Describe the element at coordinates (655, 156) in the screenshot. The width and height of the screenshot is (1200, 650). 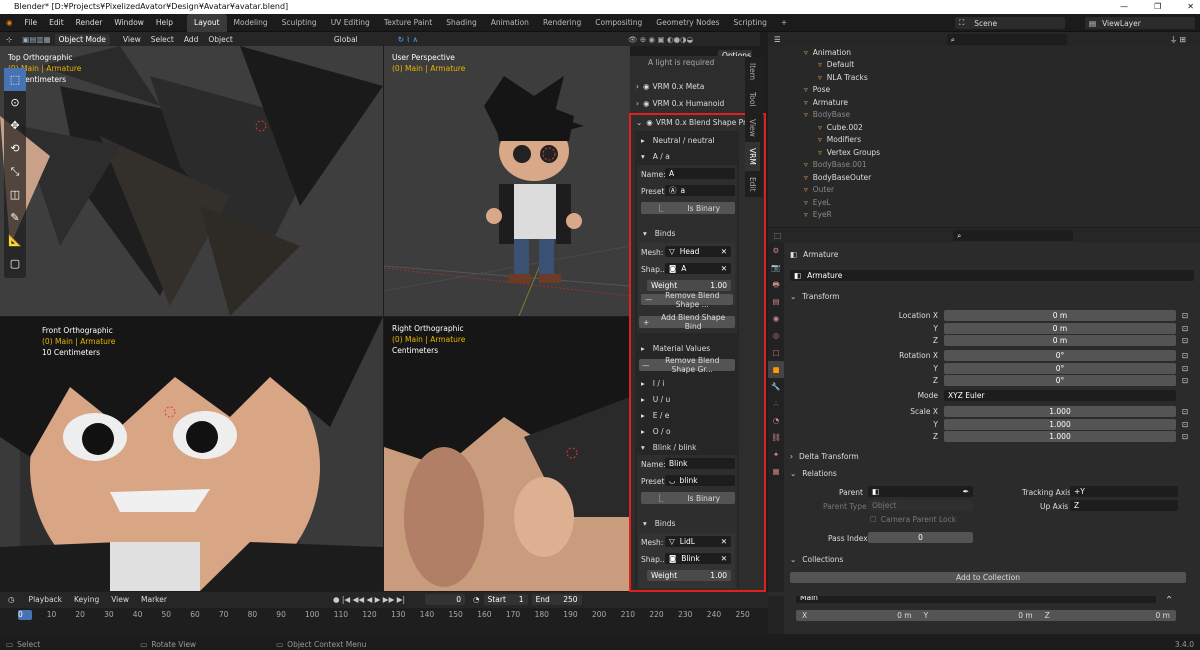
I see `group-a: ▾ A / a` at that location.